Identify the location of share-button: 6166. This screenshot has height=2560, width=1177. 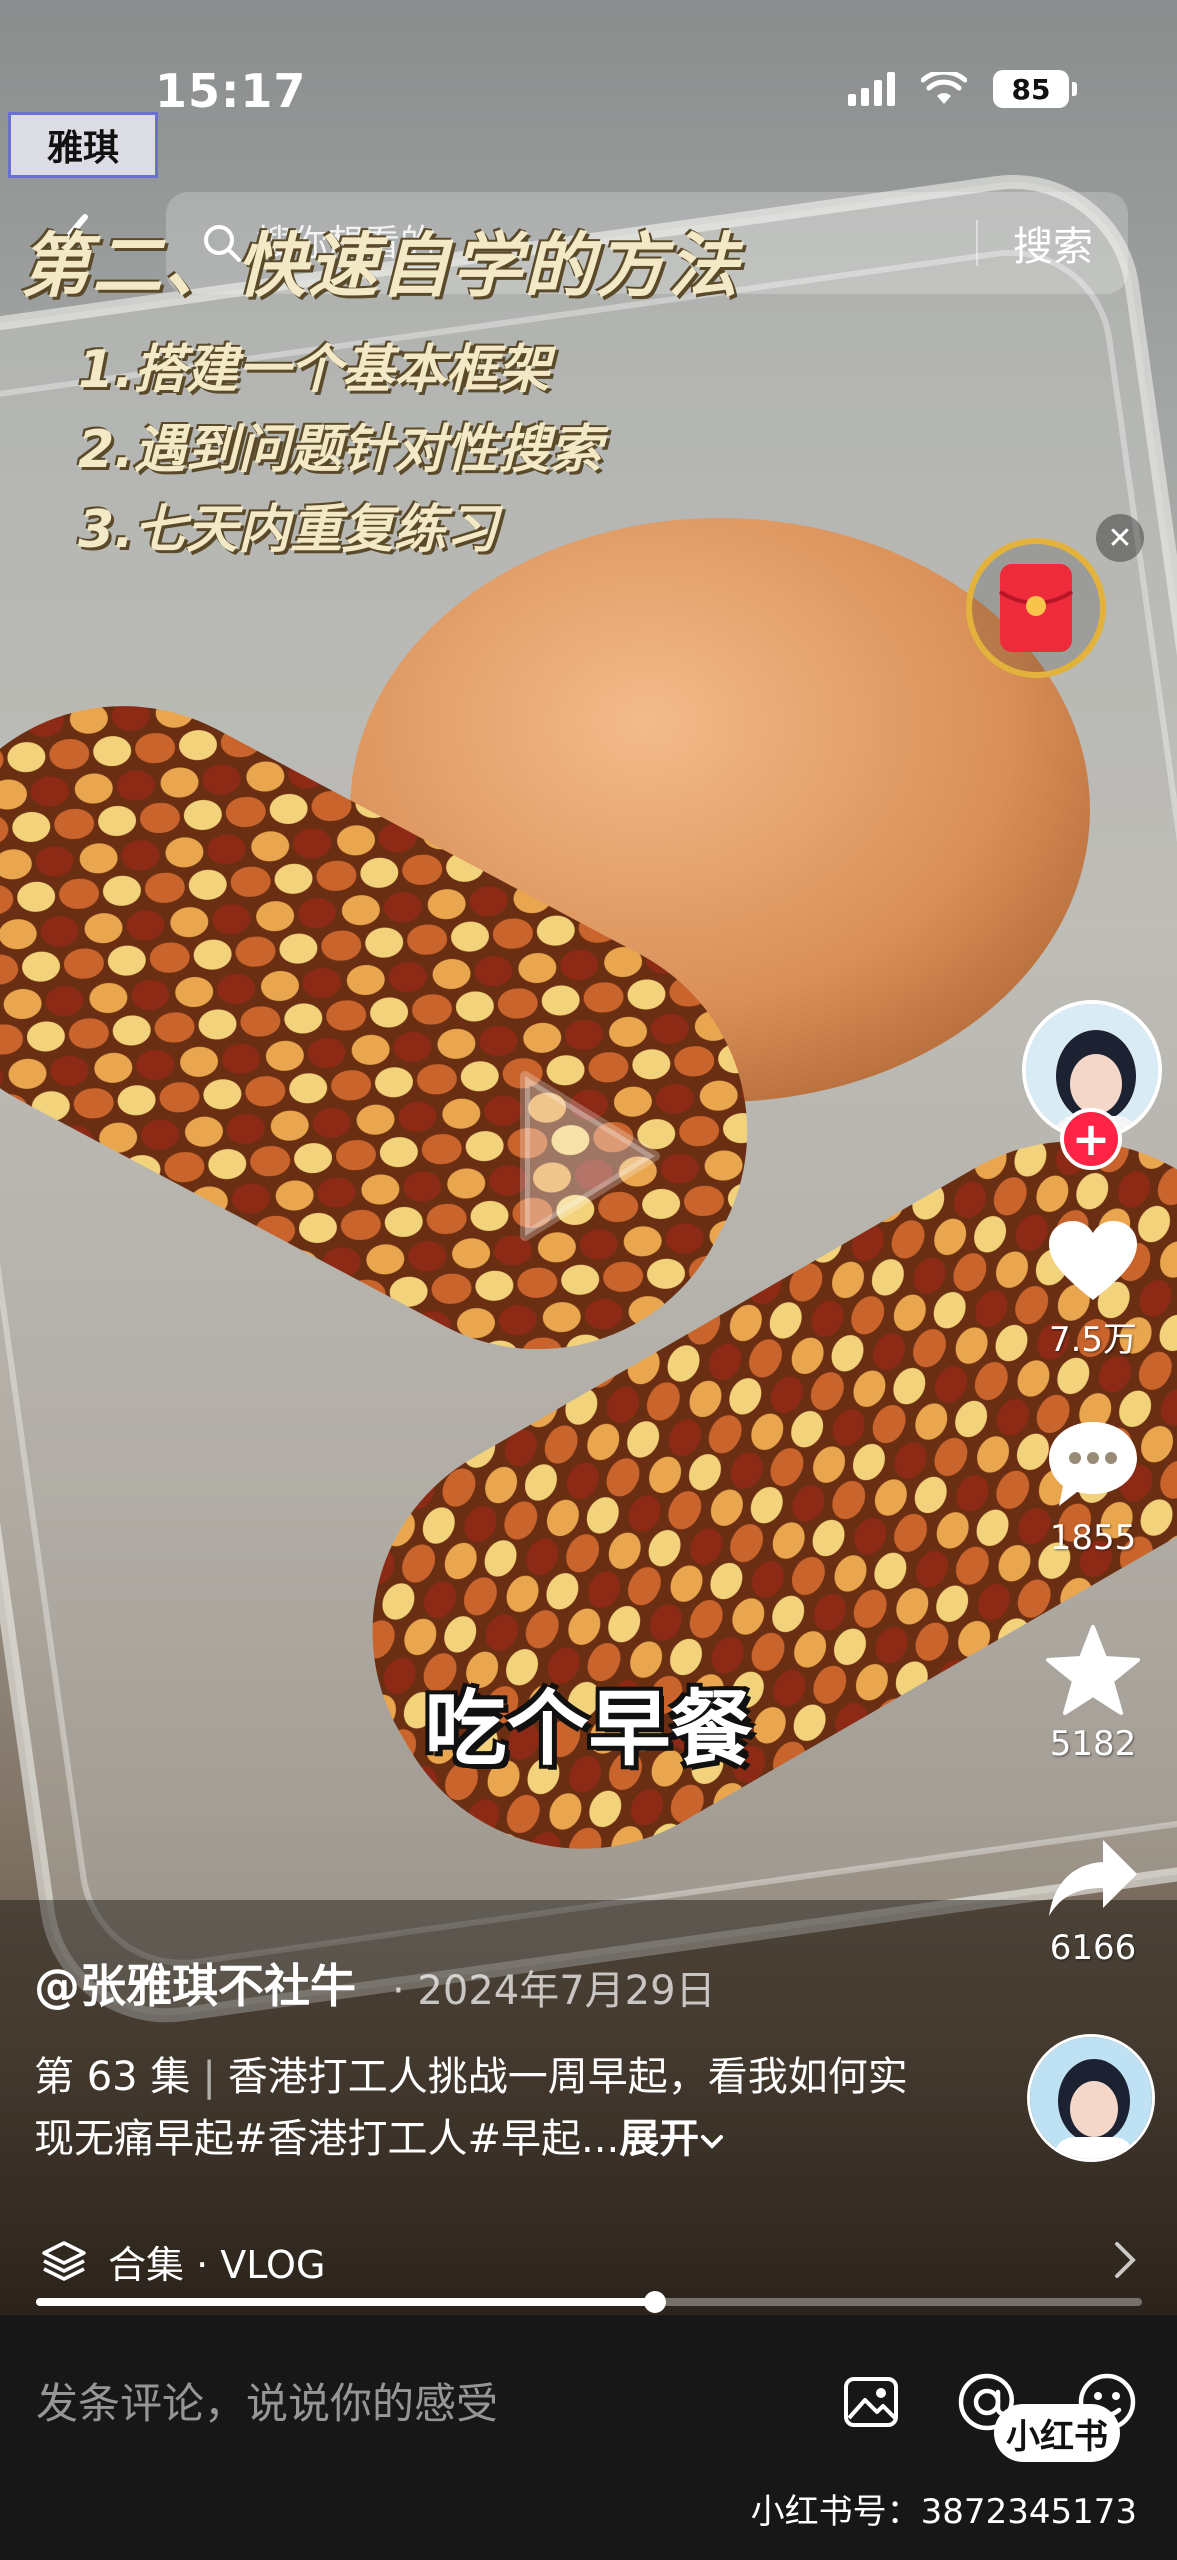
(1093, 1902).